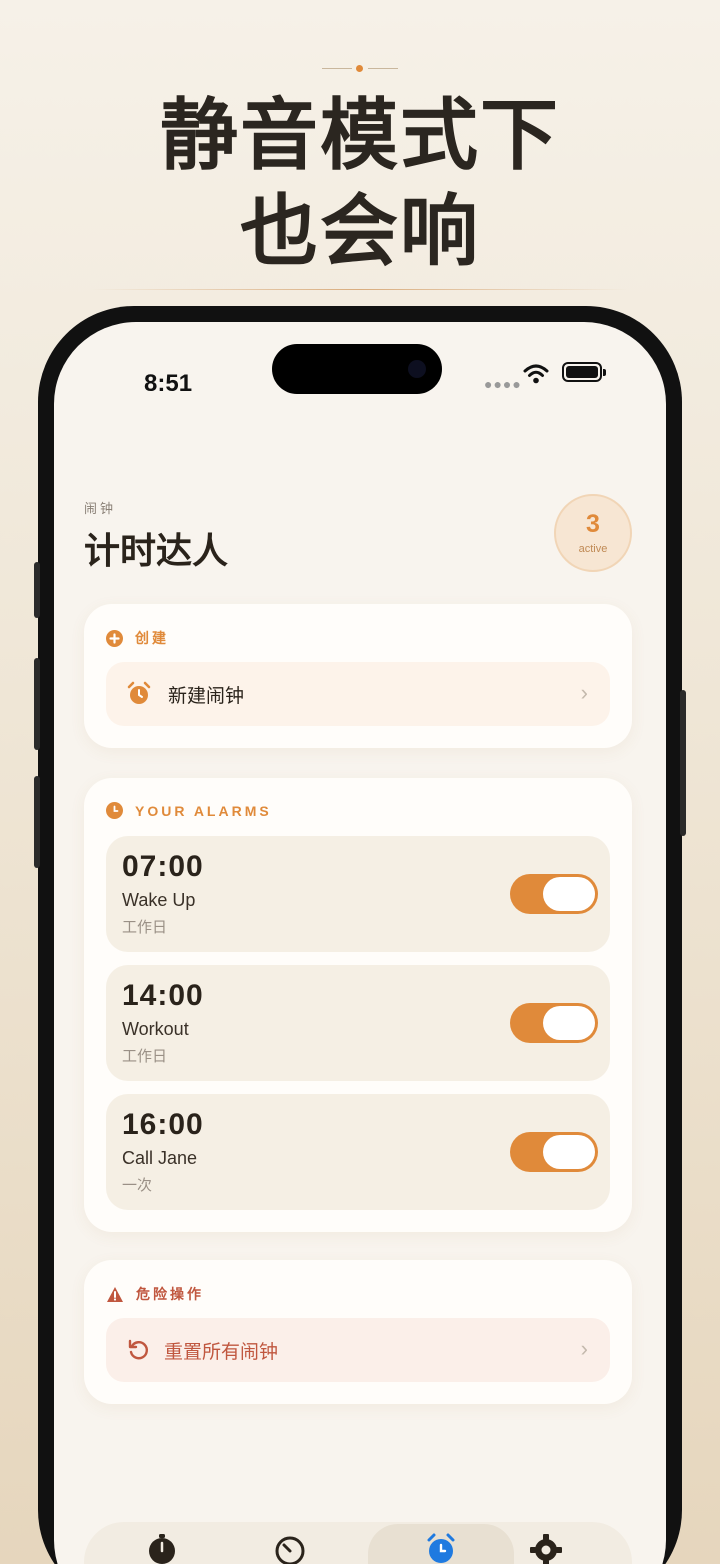  I want to click on timer-icon, so click(290, 1550).